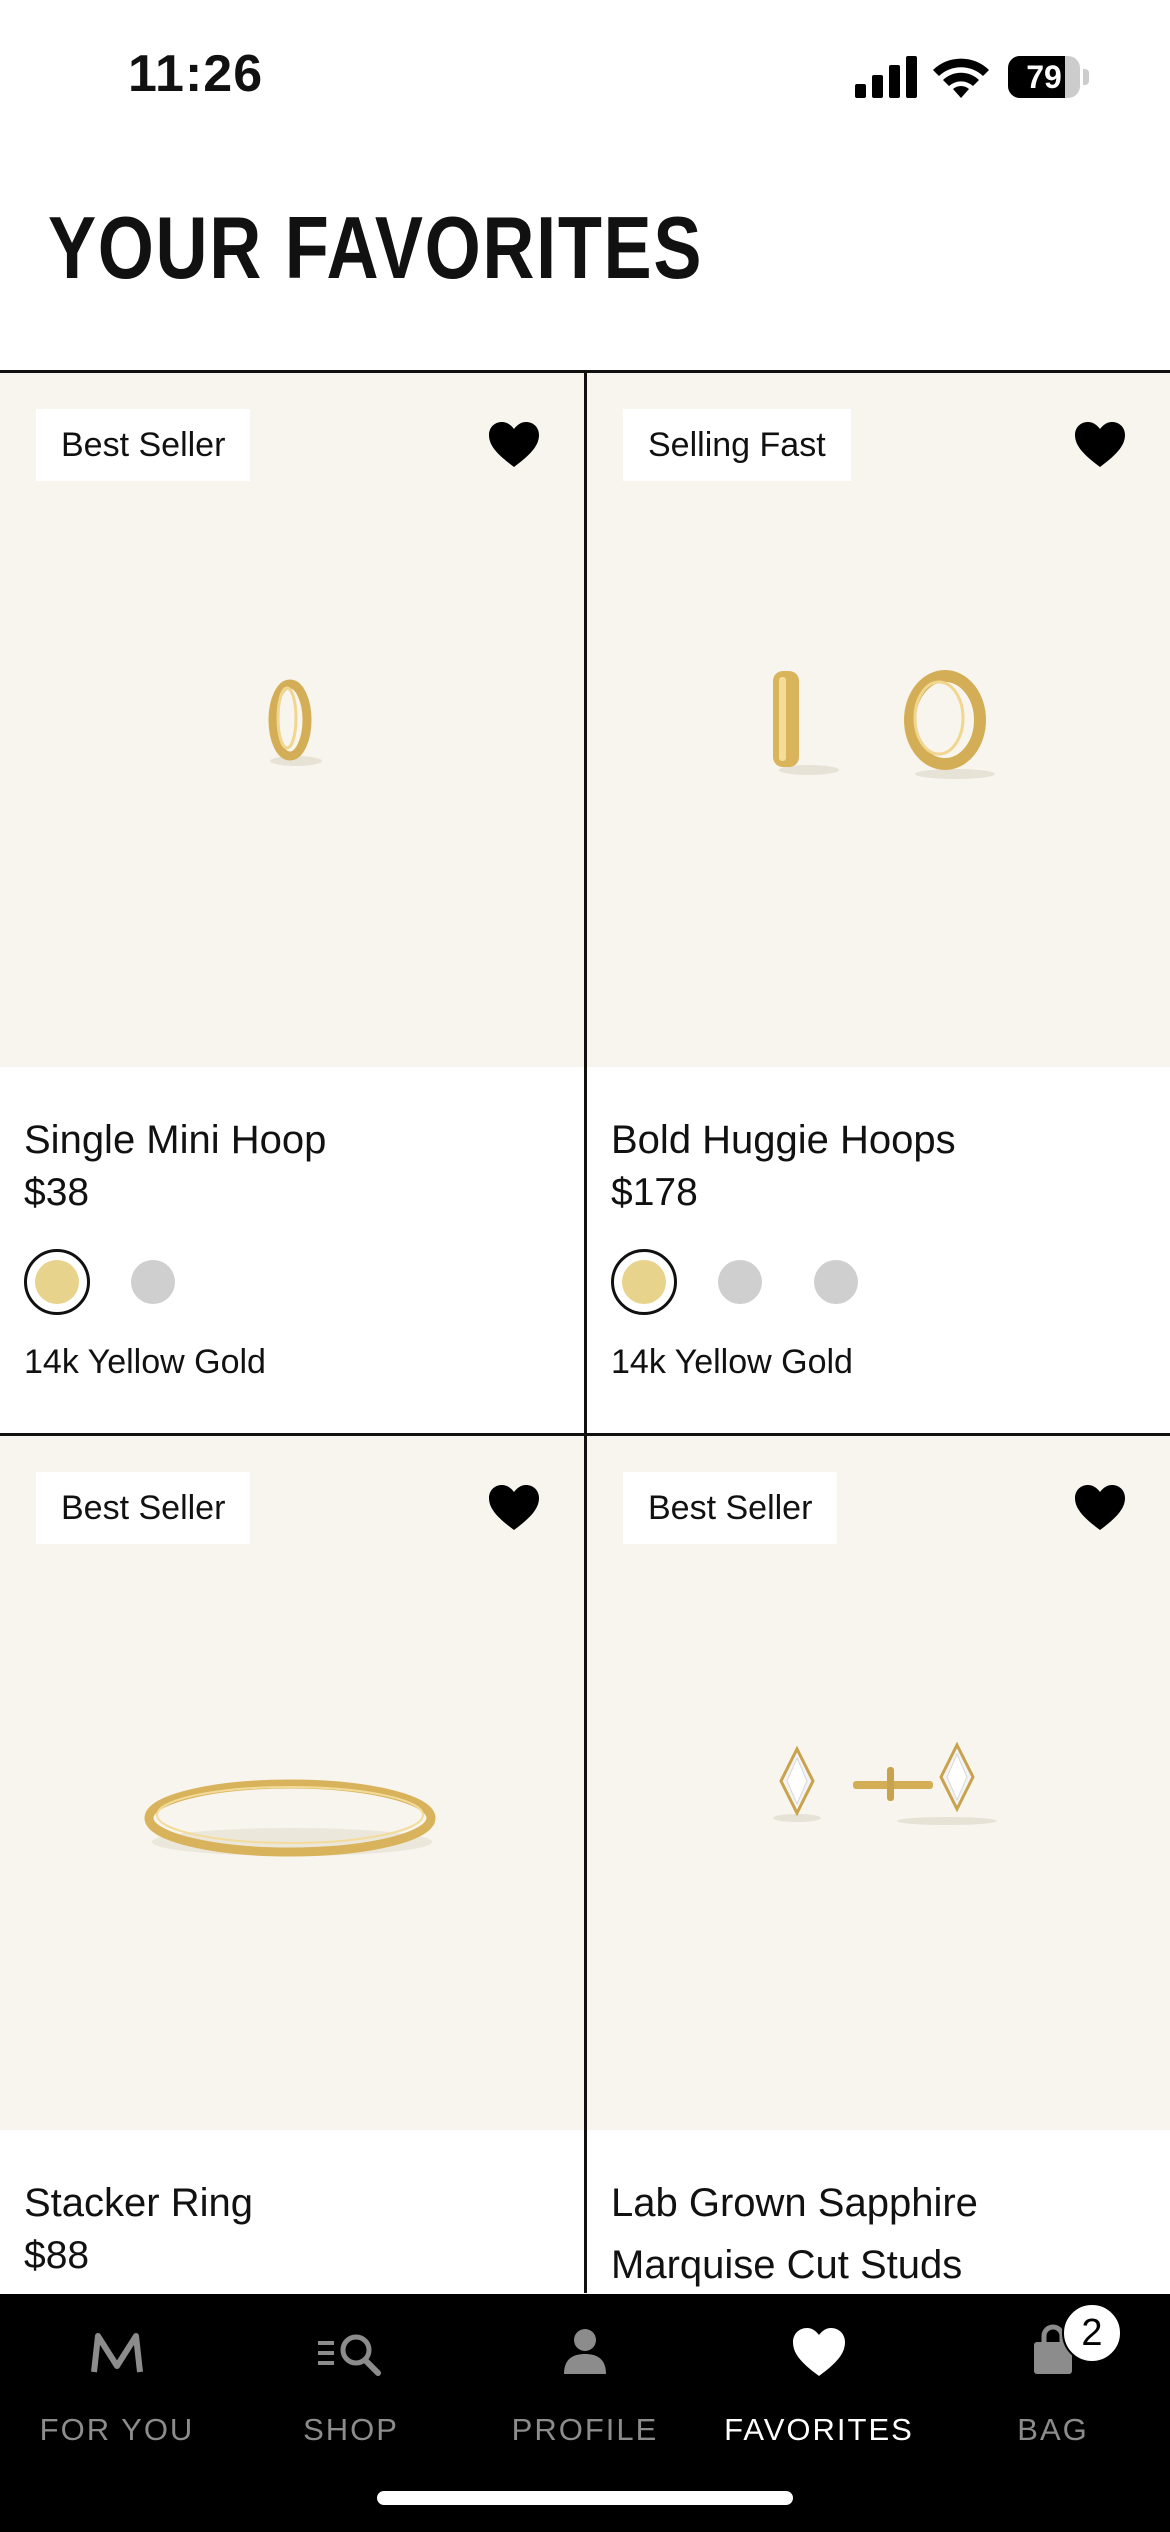 The image size is (1170, 2532). What do you see at coordinates (1053, 2384) in the screenshot?
I see `nav-bag: BAG` at bounding box center [1053, 2384].